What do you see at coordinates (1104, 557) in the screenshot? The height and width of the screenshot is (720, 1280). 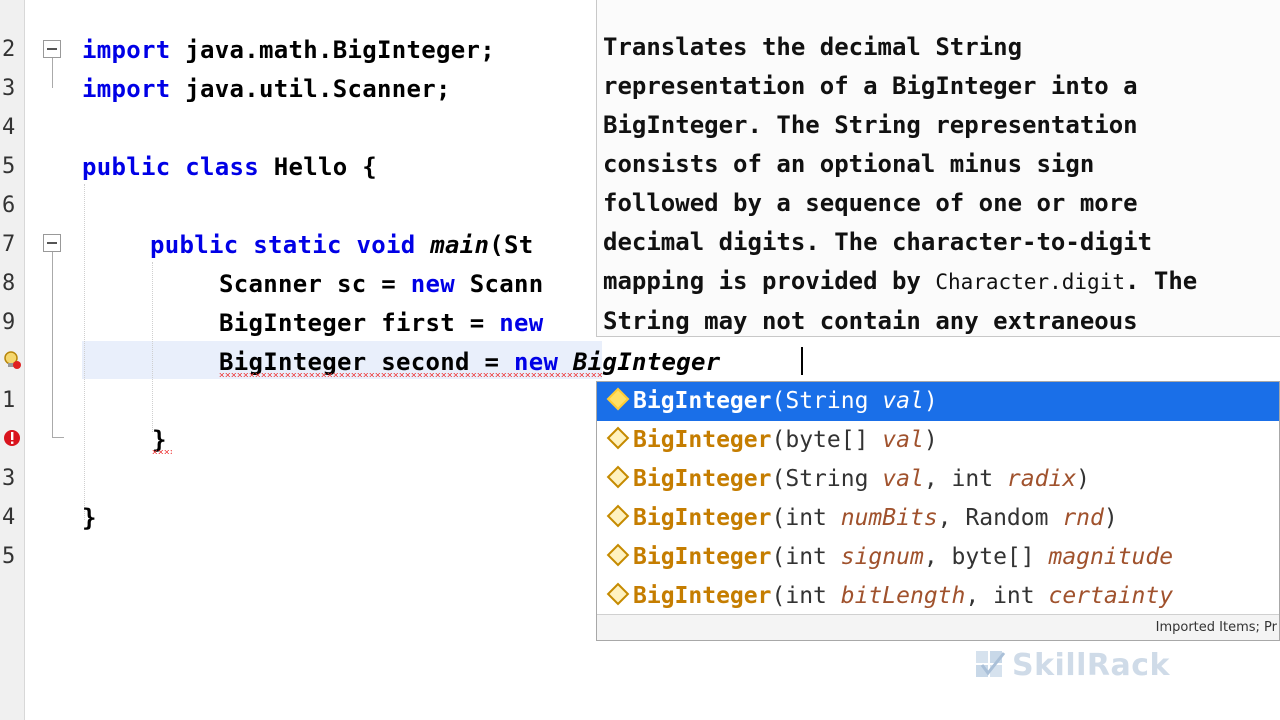 I see `param-name: magnitude` at bounding box center [1104, 557].